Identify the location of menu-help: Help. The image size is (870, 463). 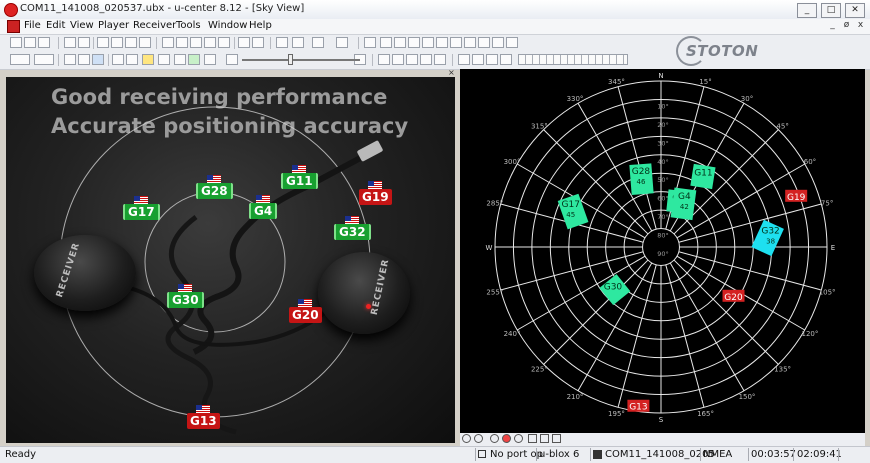
(260, 25).